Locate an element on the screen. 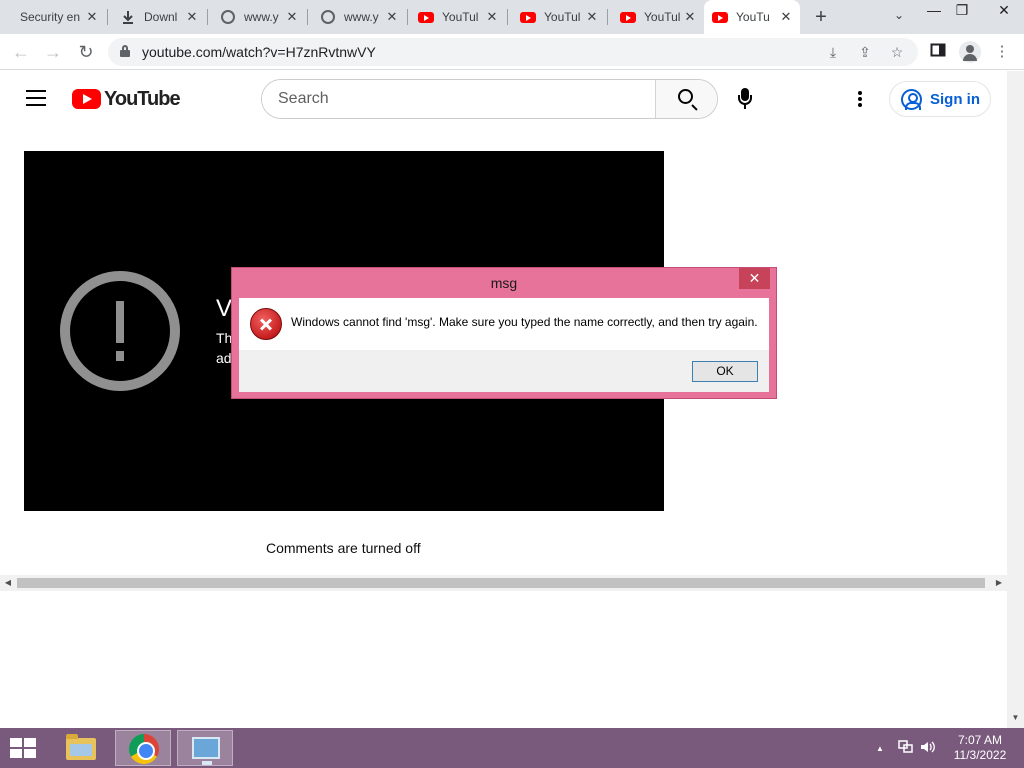 This screenshot has width=1024, height=768. video-unavailable-title: V is located at coordinates (224, 308).